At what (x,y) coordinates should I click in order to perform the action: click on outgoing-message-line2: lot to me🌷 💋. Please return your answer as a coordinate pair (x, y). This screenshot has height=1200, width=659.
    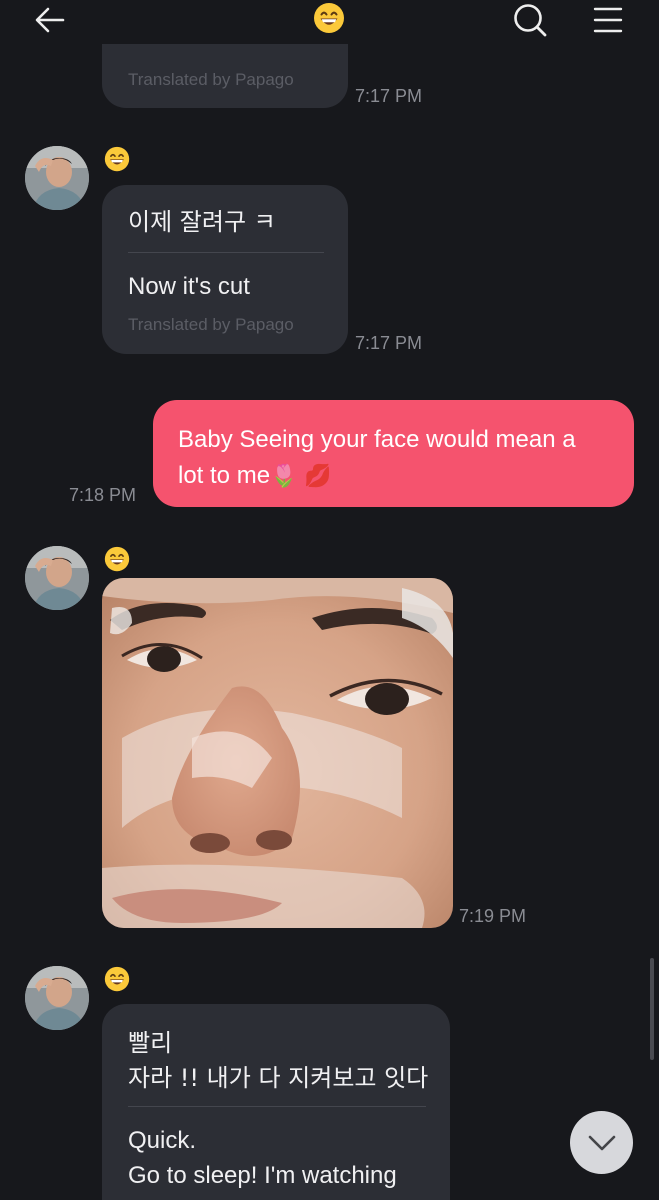
    Looking at the image, I should click on (406, 476).